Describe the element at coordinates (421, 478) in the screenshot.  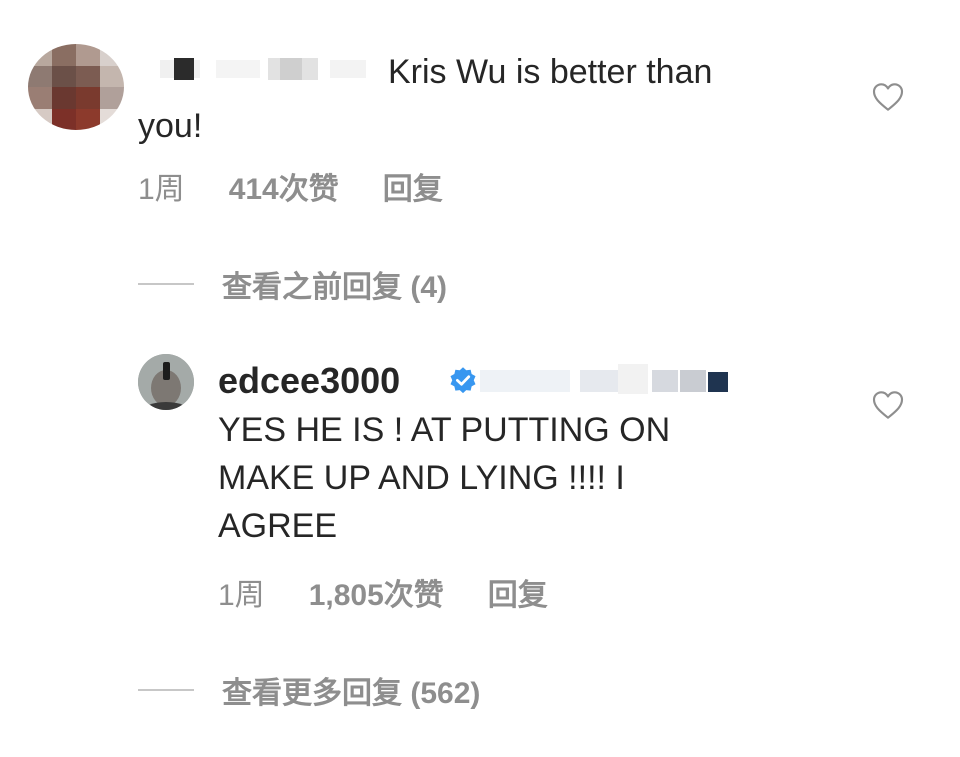
I see `reply-text-line2: MAKE UP AND LYING !!!! I` at that location.